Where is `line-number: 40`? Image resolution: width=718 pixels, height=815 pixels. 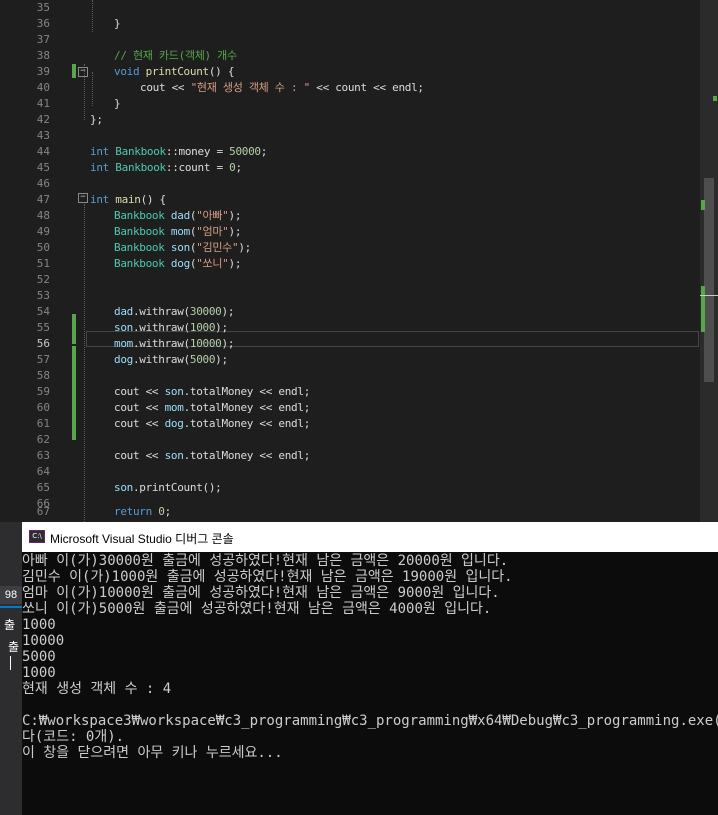 line-number: 40 is located at coordinates (43, 87).